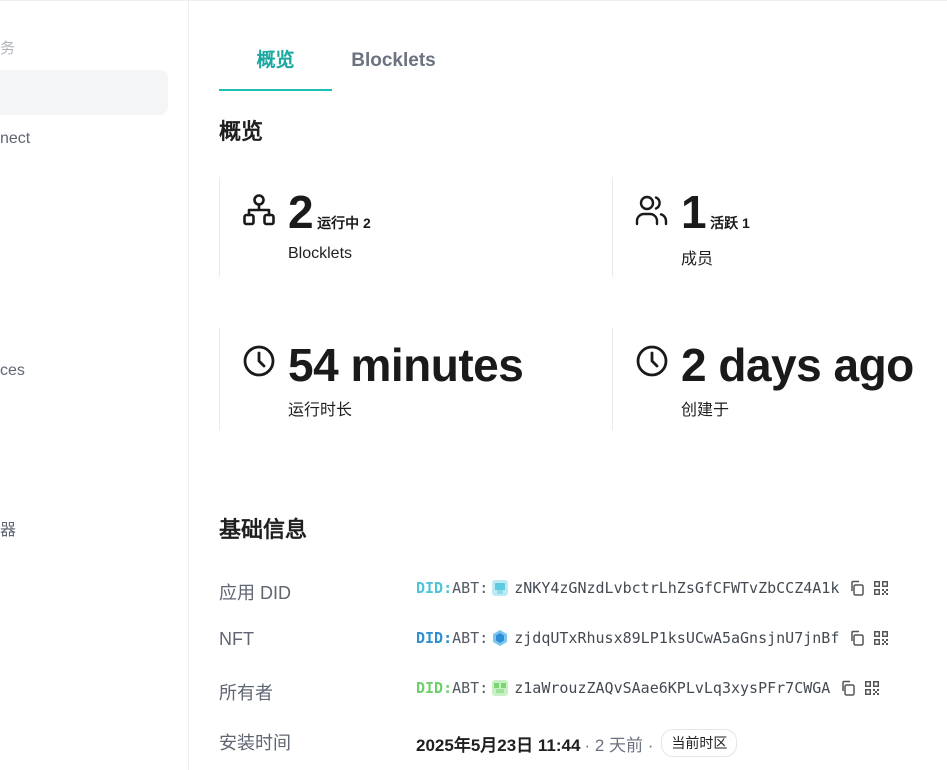 This screenshot has height=770, width=947. I want to click on nft-avatar-icon, so click(500, 638).